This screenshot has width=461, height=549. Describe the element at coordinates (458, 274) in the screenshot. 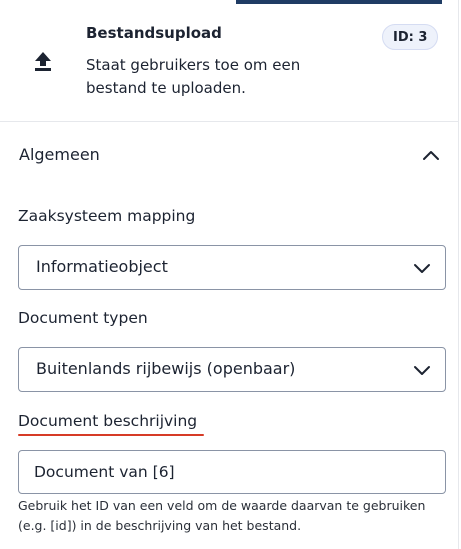

I see `panel-border` at that location.